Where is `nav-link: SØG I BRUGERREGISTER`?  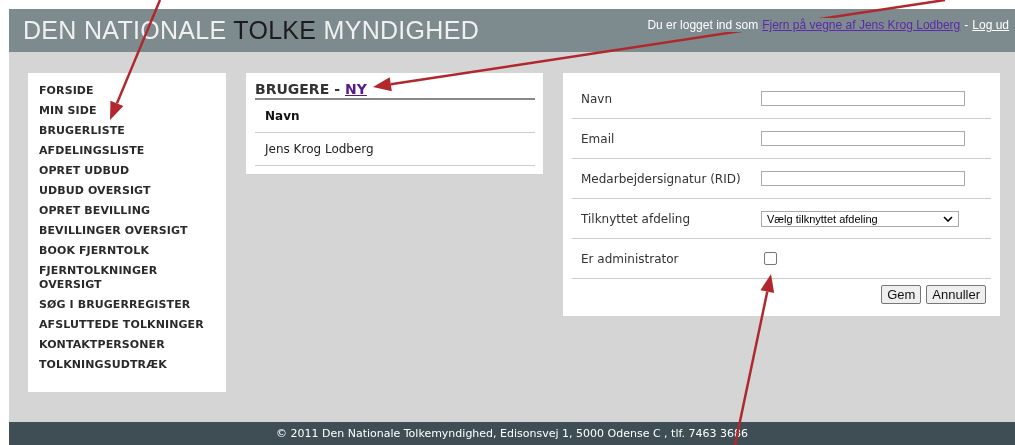 nav-link: SØG I BRUGERREGISTER is located at coordinates (128, 305).